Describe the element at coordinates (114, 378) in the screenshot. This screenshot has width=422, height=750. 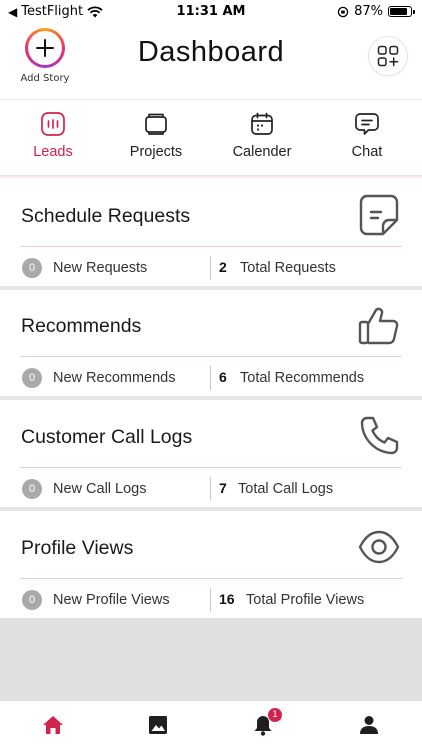
I see `new-label: New Recommends` at that location.